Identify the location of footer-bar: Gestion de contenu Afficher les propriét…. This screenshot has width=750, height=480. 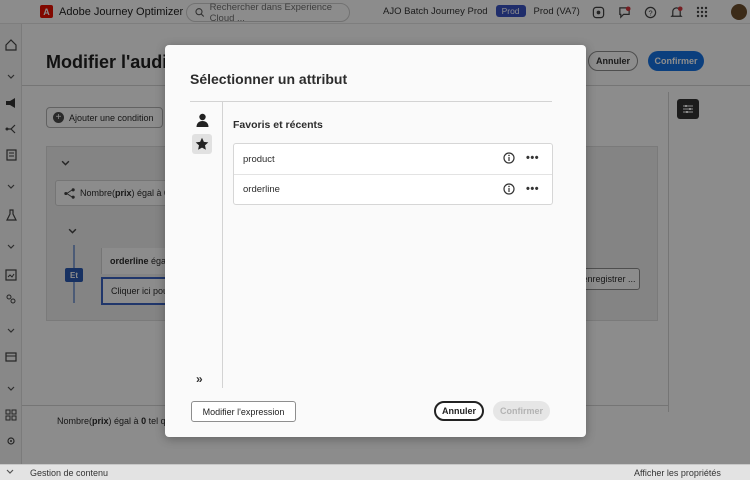
(375, 472).